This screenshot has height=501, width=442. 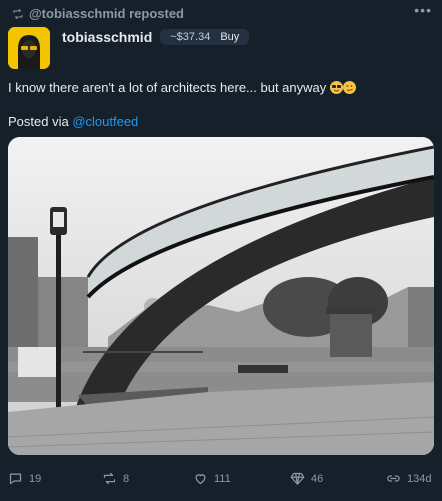 What do you see at coordinates (349, 87) in the screenshot?
I see `smirk-emoji-icon` at bounding box center [349, 87].